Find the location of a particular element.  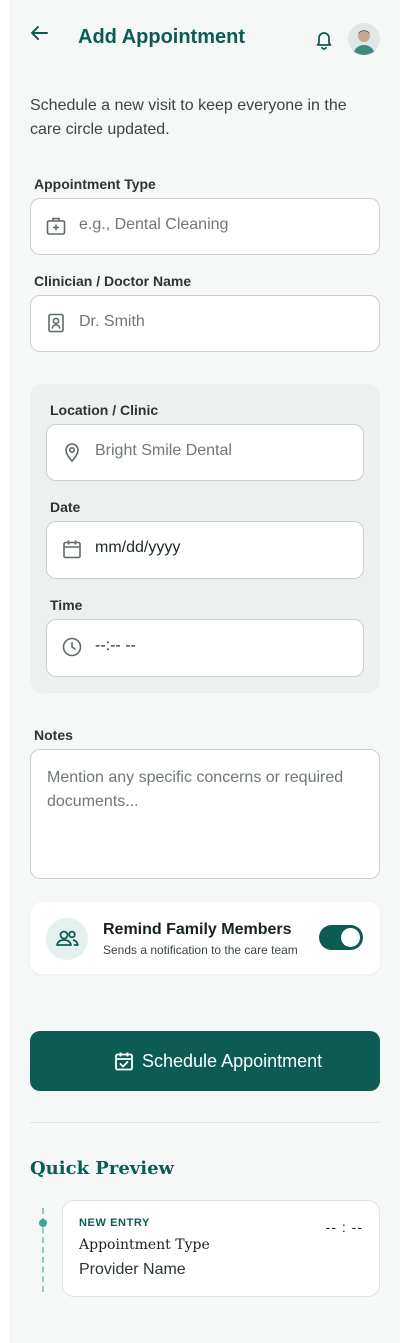

back-arrow-icon is located at coordinates (39, 33).